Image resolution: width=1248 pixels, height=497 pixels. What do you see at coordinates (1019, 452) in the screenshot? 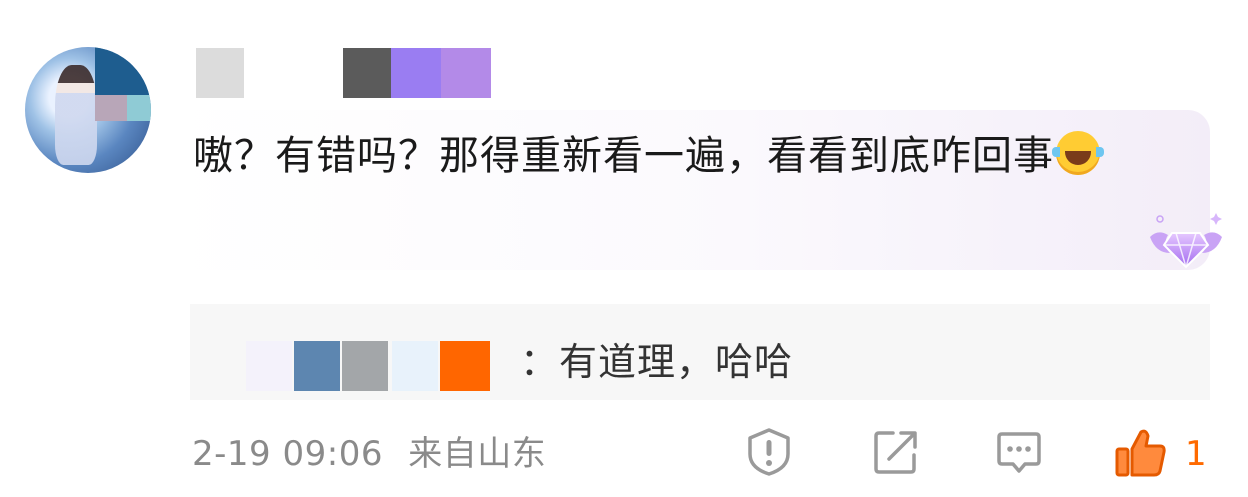
I see `comment-icon` at bounding box center [1019, 452].